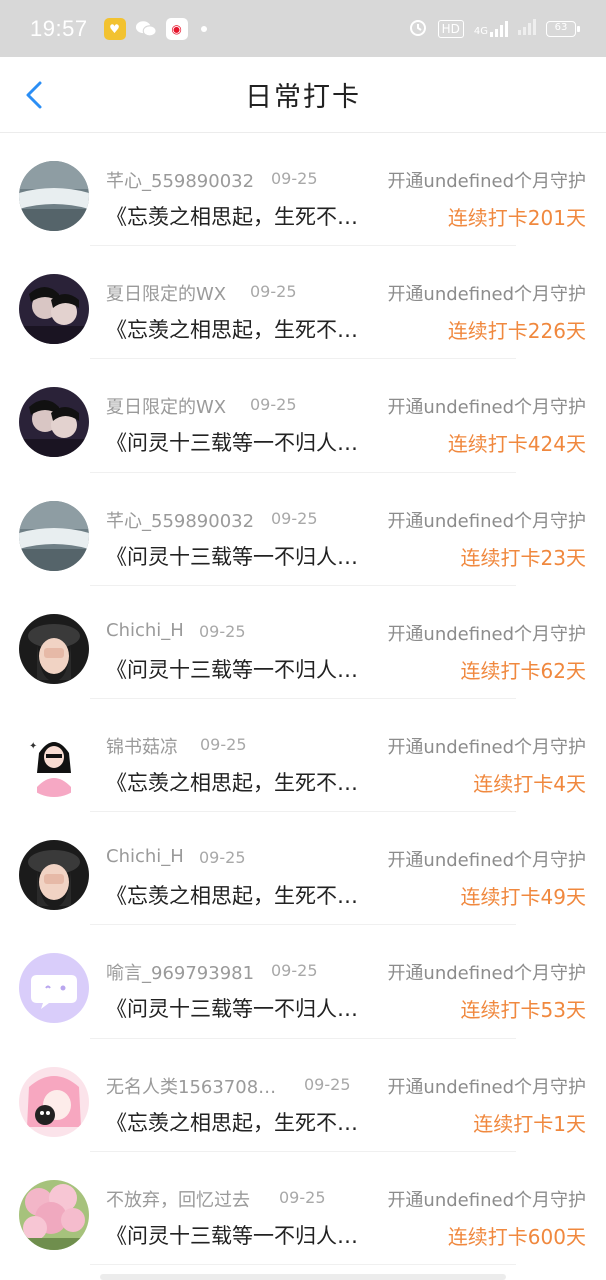 The height and width of the screenshot is (1280, 606). I want to click on username: 不放弃，回忆过去, so click(178, 1199).